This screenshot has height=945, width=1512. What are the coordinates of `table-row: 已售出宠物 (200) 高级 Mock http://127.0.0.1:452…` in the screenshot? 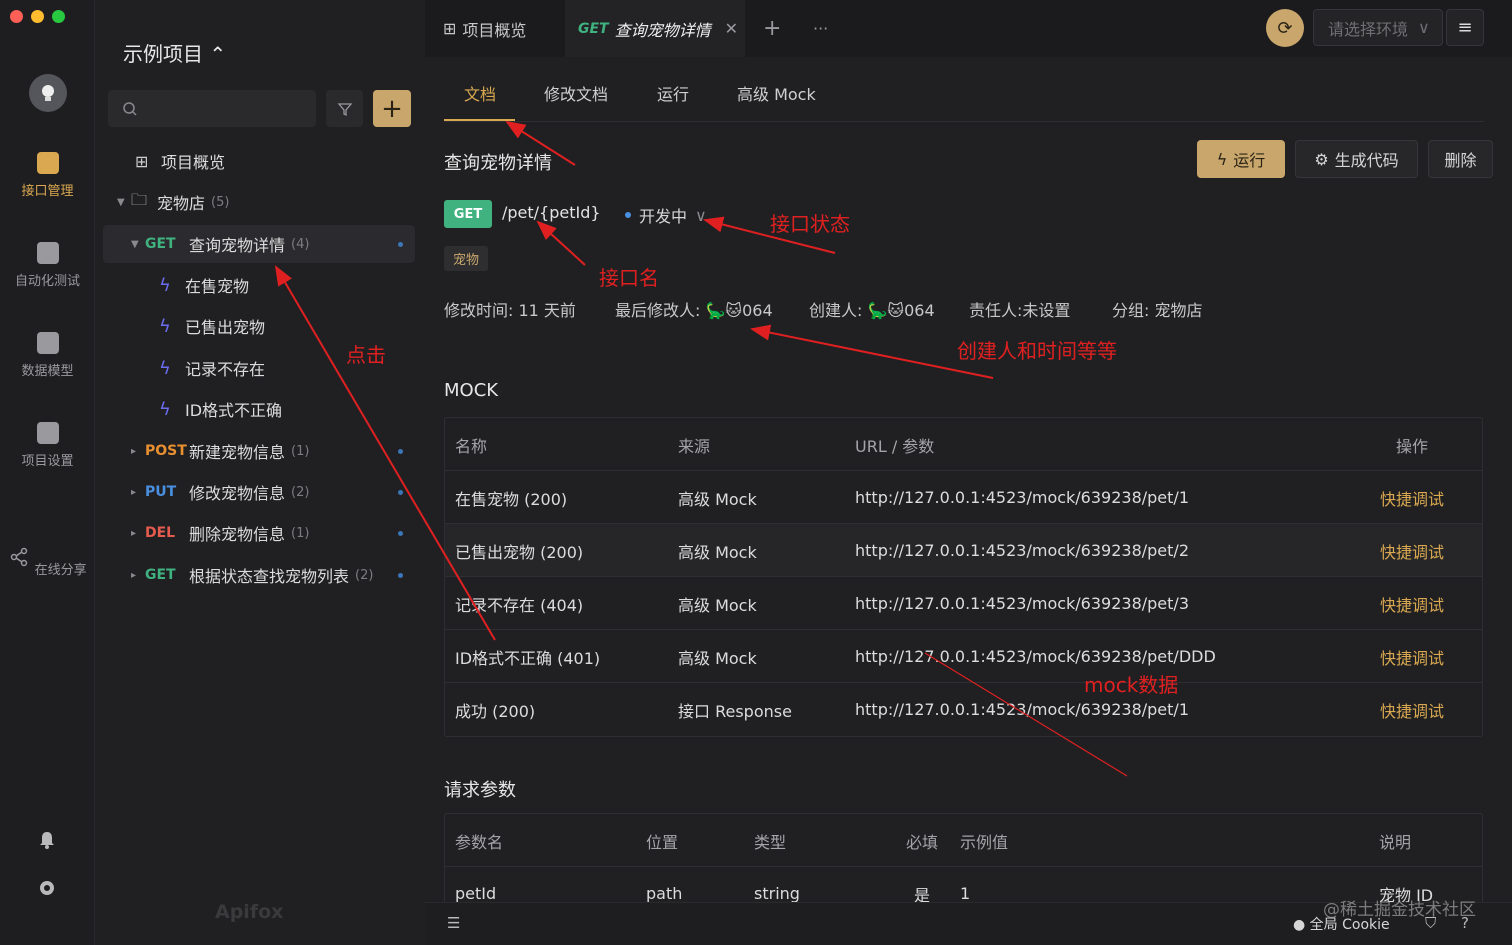 It's located at (963, 550).